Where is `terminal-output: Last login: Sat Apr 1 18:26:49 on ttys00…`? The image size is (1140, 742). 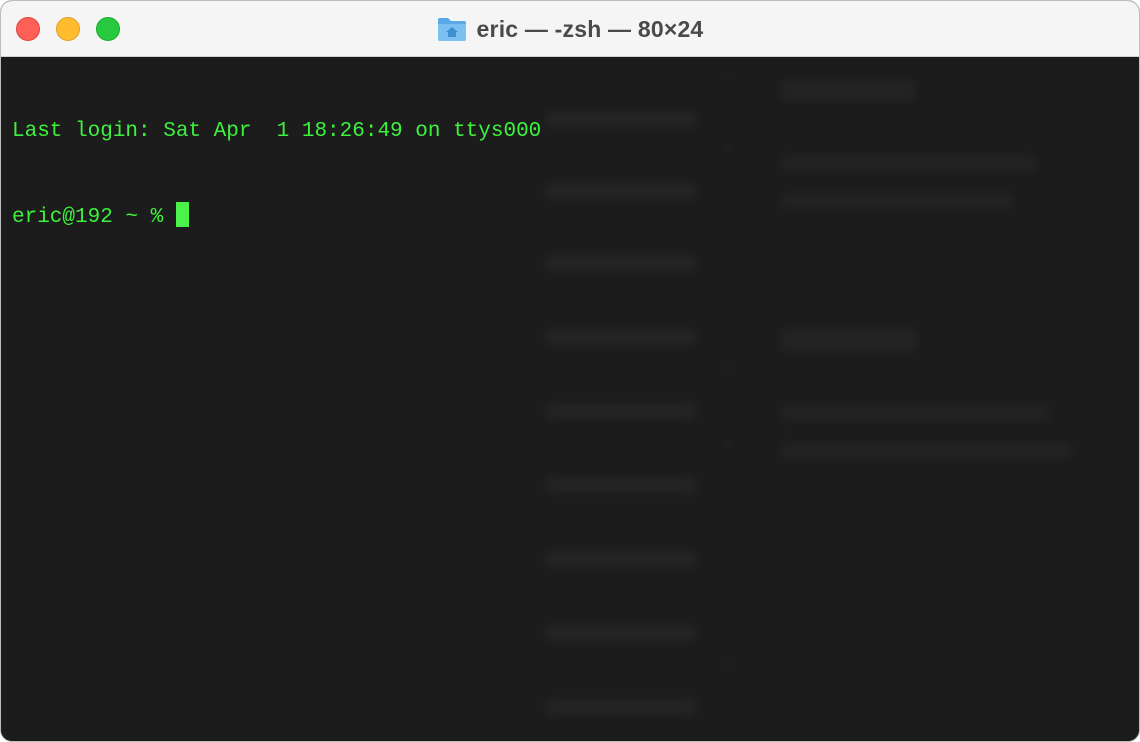 terminal-output: Last login: Sat Apr 1 18:26:49 on ttys00… is located at coordinates (276, 174).